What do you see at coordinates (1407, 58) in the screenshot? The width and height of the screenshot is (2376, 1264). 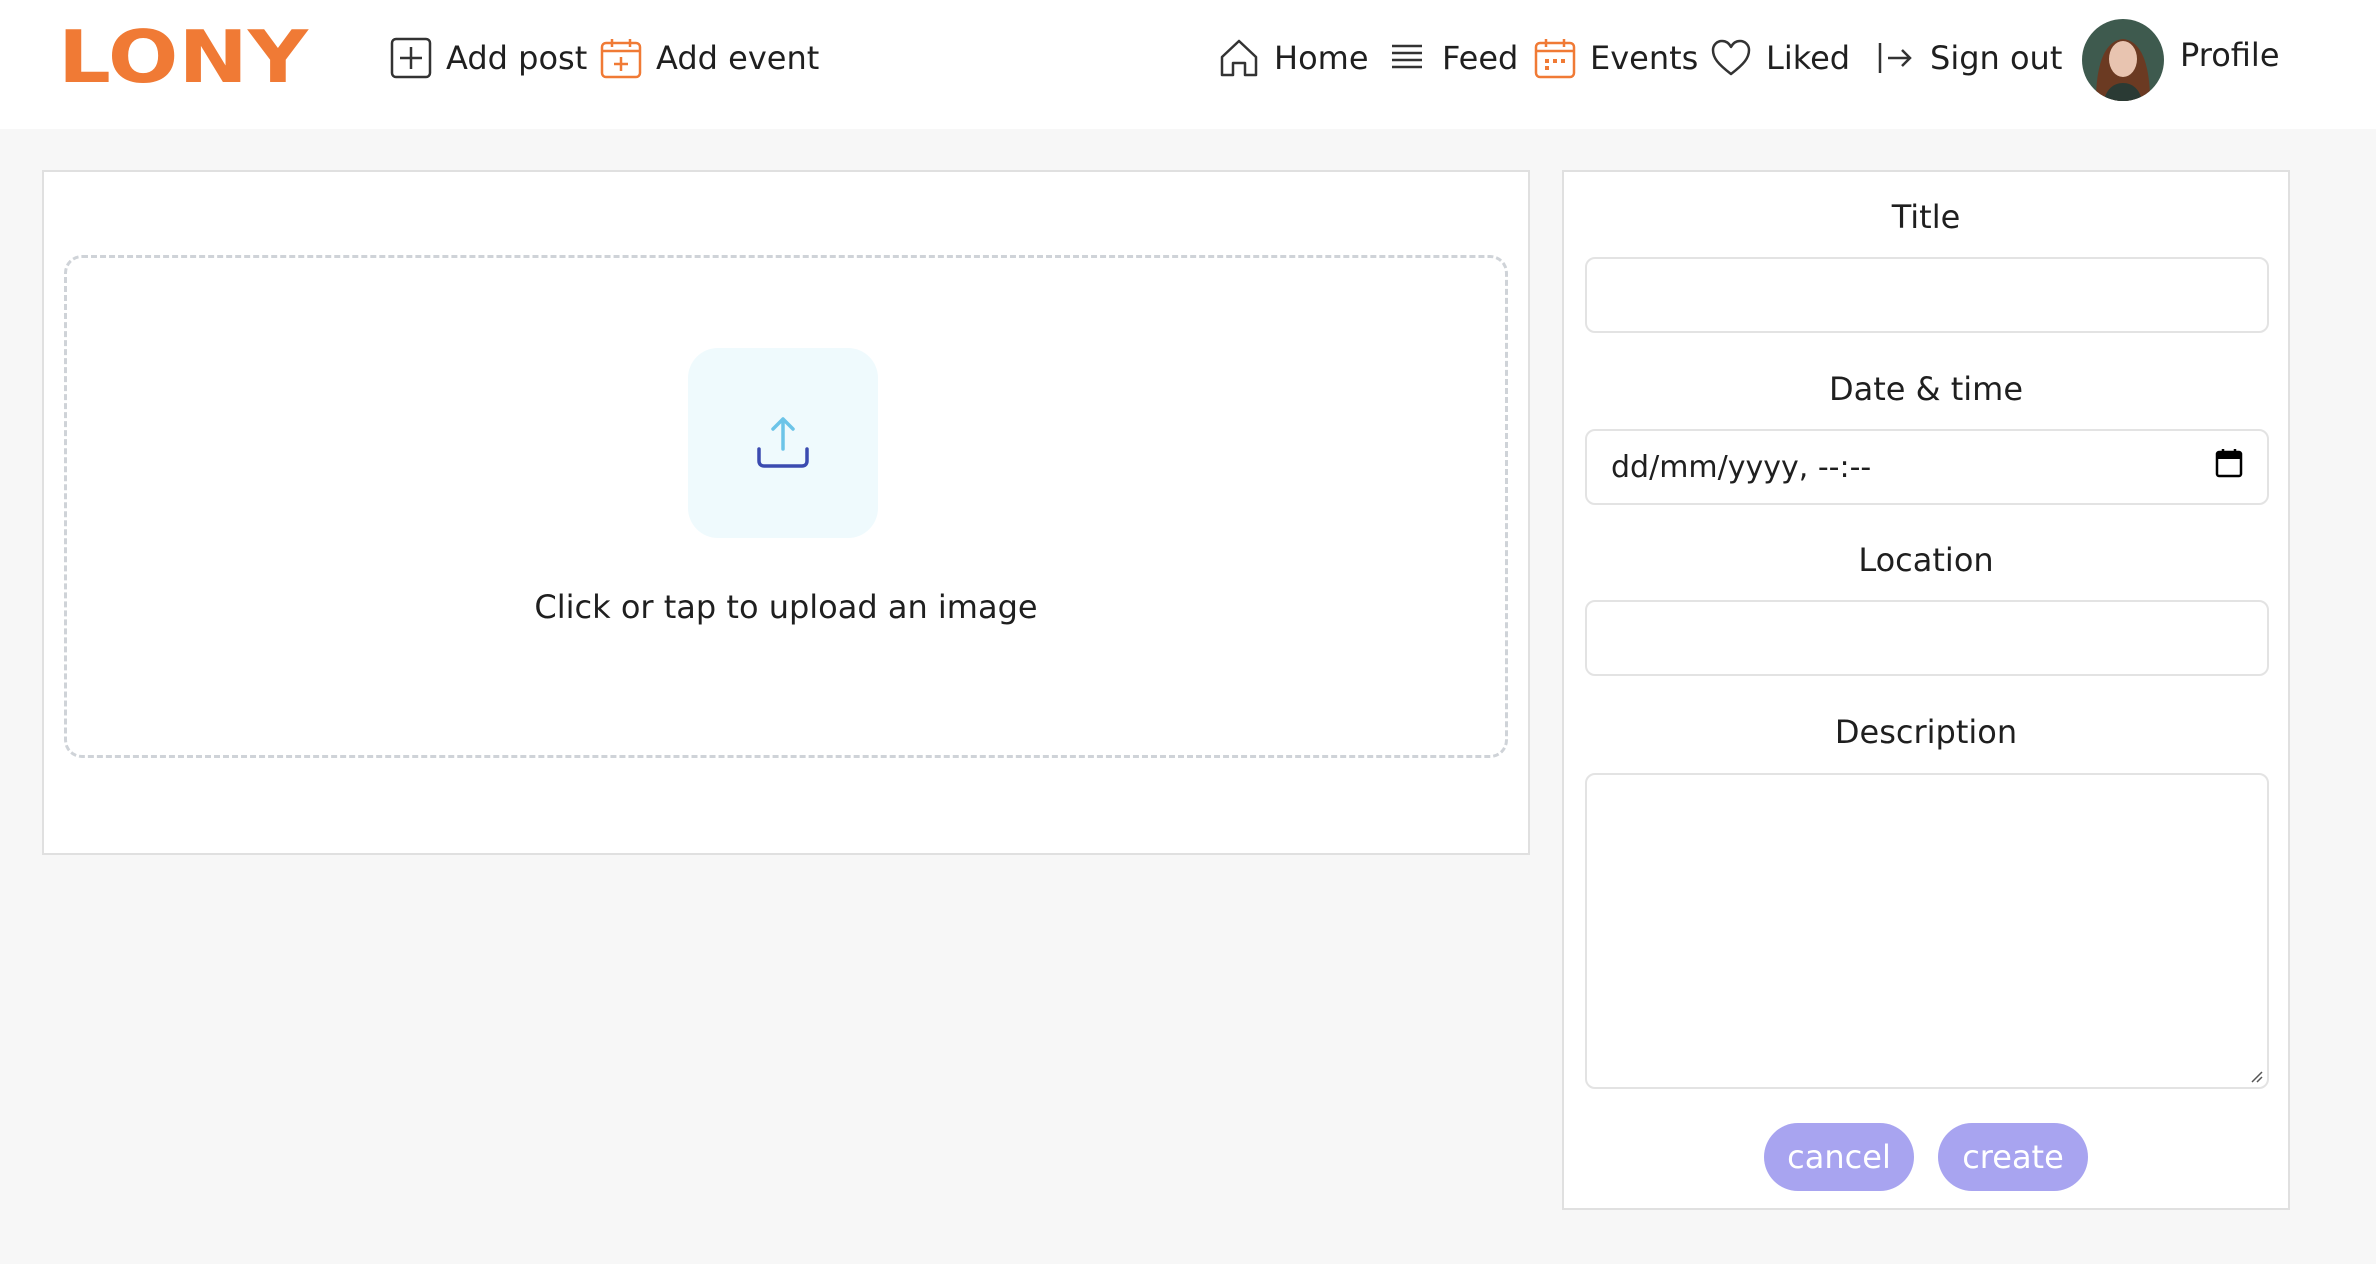 I see `list-icon` at bounding box center [1407, 58].